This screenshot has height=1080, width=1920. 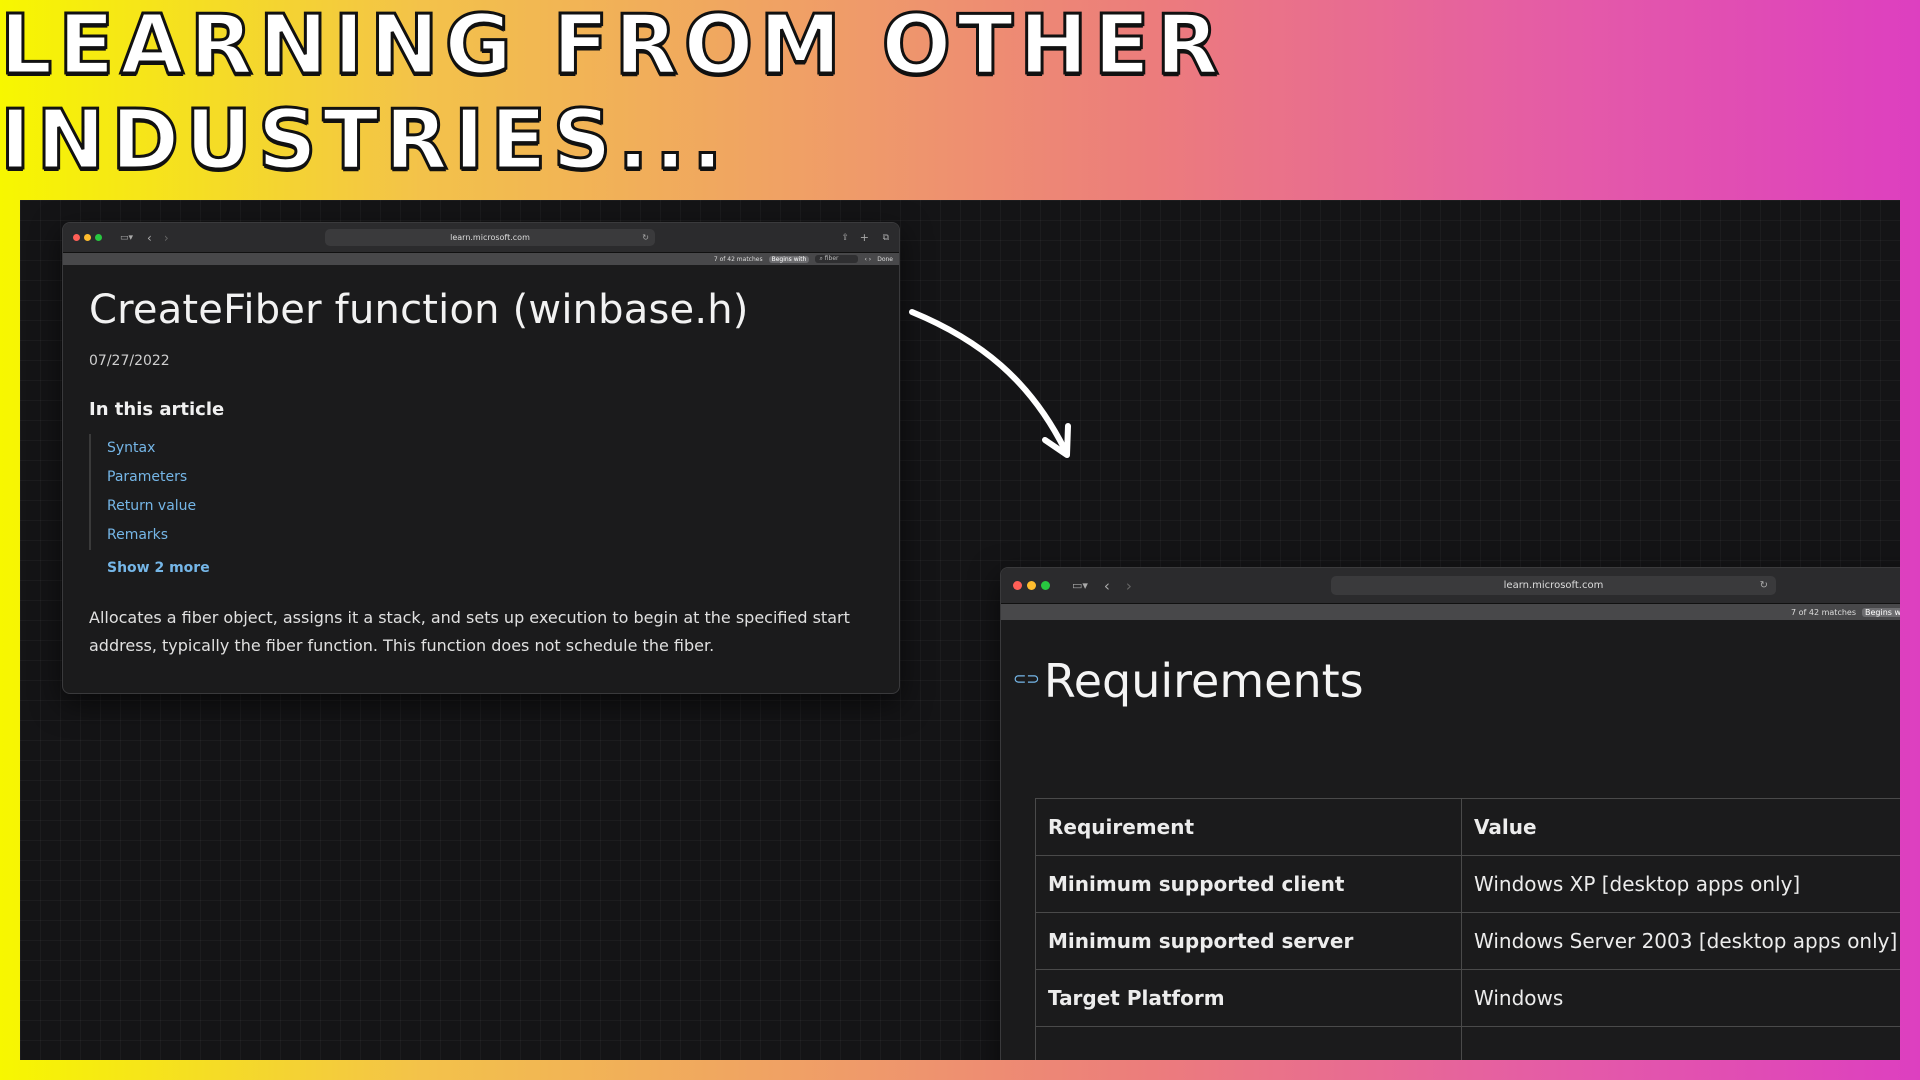 What do you see at coordinates (129, 361) in the screenshot?
I see `article-date: 07/27/2022` at bounding box center [129, 361].